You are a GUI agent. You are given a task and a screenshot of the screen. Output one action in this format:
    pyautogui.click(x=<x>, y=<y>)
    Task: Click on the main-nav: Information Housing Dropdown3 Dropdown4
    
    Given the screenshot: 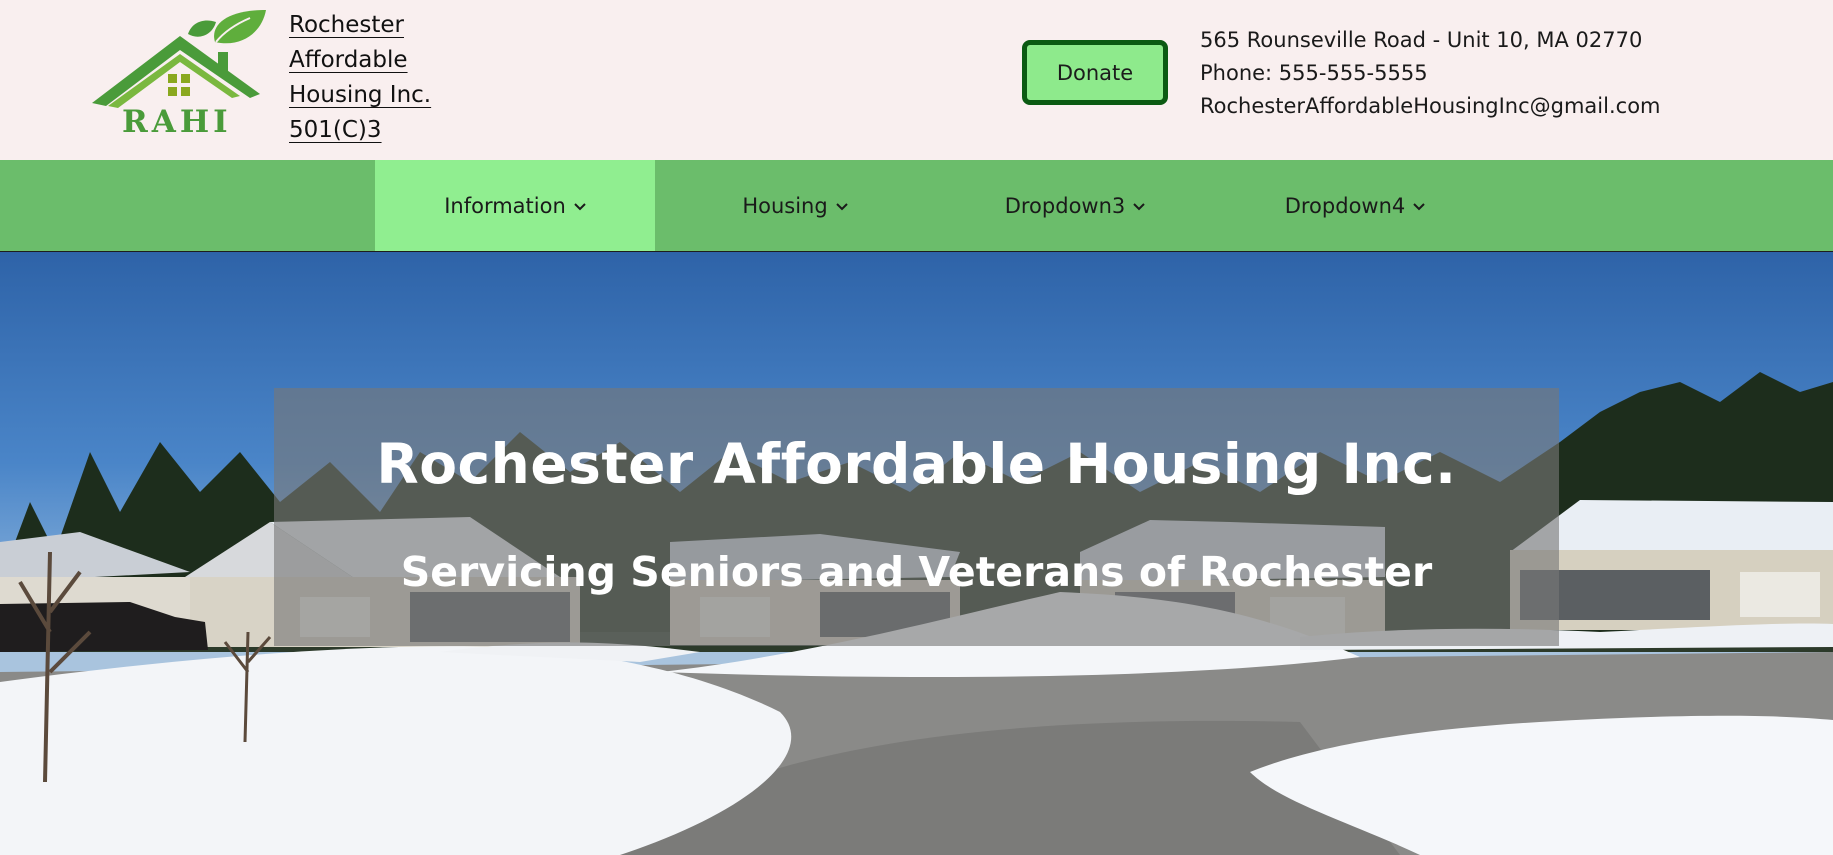 What is the action you would take?
    pyautogui.click(x=916, y=206)
    